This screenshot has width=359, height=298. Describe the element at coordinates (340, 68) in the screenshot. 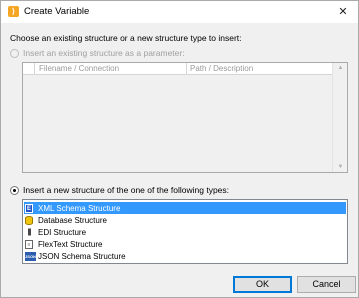

I see `scroll-up-arrow-icon: ▲` at that location.